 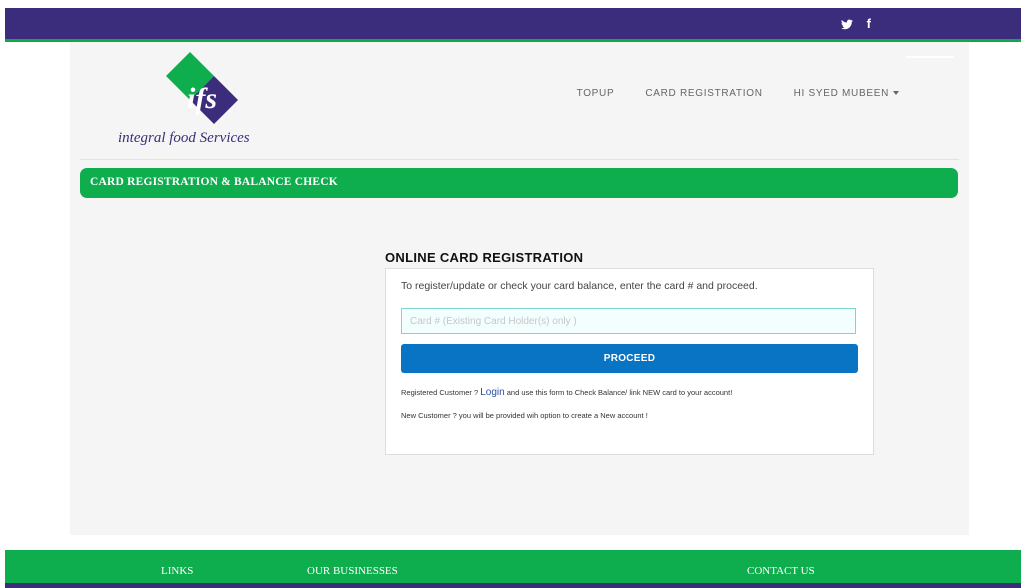 I want to click on brand-name: integral food Services, so click(x=184, y=138).